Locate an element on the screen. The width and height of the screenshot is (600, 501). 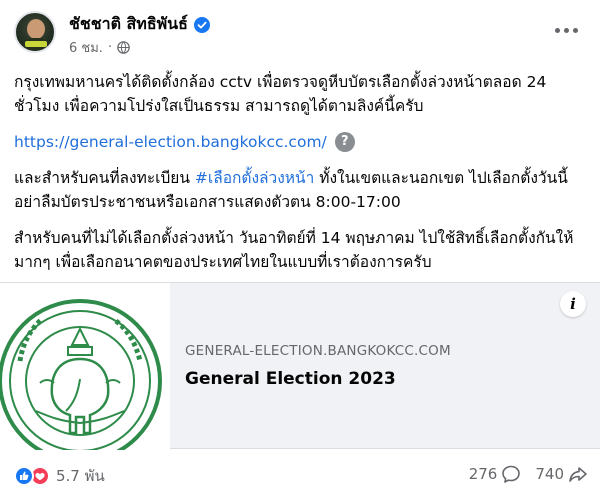
post-header: ชัชชาติ สิทธิพันธ์ 6 ชม. · is located at coordinates (300, 34).